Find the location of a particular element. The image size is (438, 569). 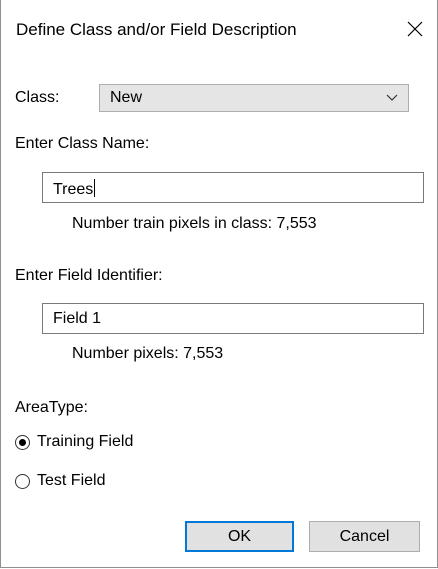

field-identifier-input: Field 1 is located at coordinates (233, 318).